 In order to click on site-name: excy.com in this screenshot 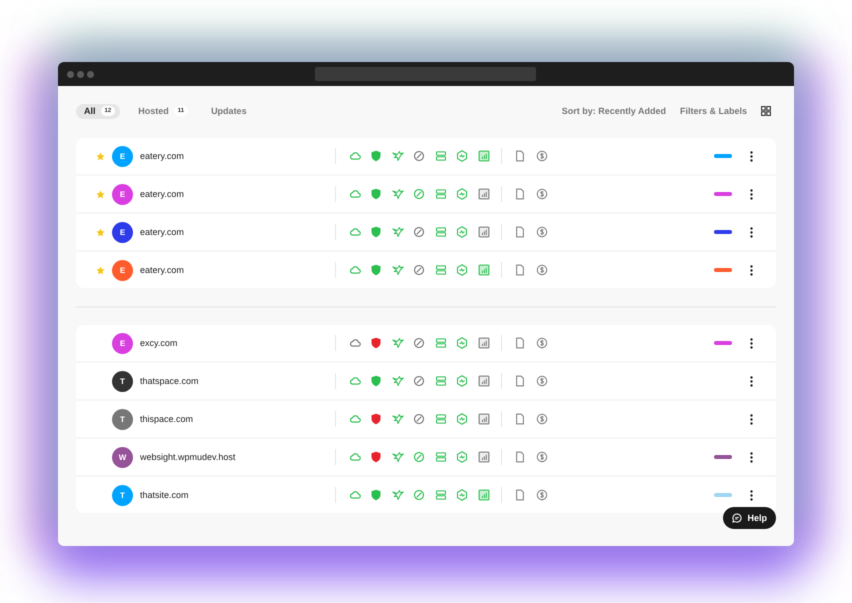, I will do `click(237, 343)`.